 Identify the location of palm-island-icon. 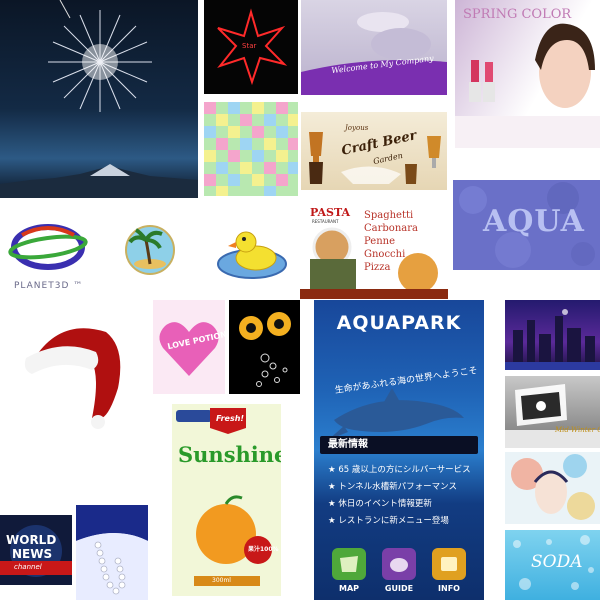
(150, 250).